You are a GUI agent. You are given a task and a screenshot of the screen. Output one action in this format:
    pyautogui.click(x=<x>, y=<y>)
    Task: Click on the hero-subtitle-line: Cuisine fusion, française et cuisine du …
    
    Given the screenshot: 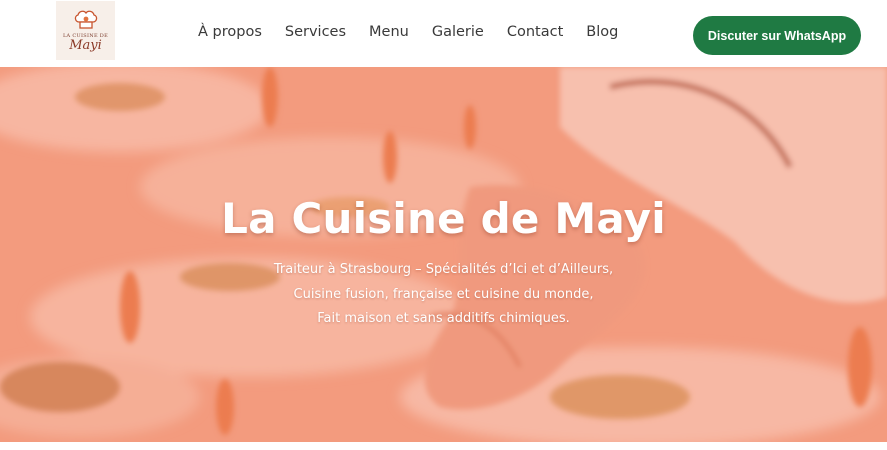 What is the action you would take?
    pyautogui.click(x=443, y=294)
    